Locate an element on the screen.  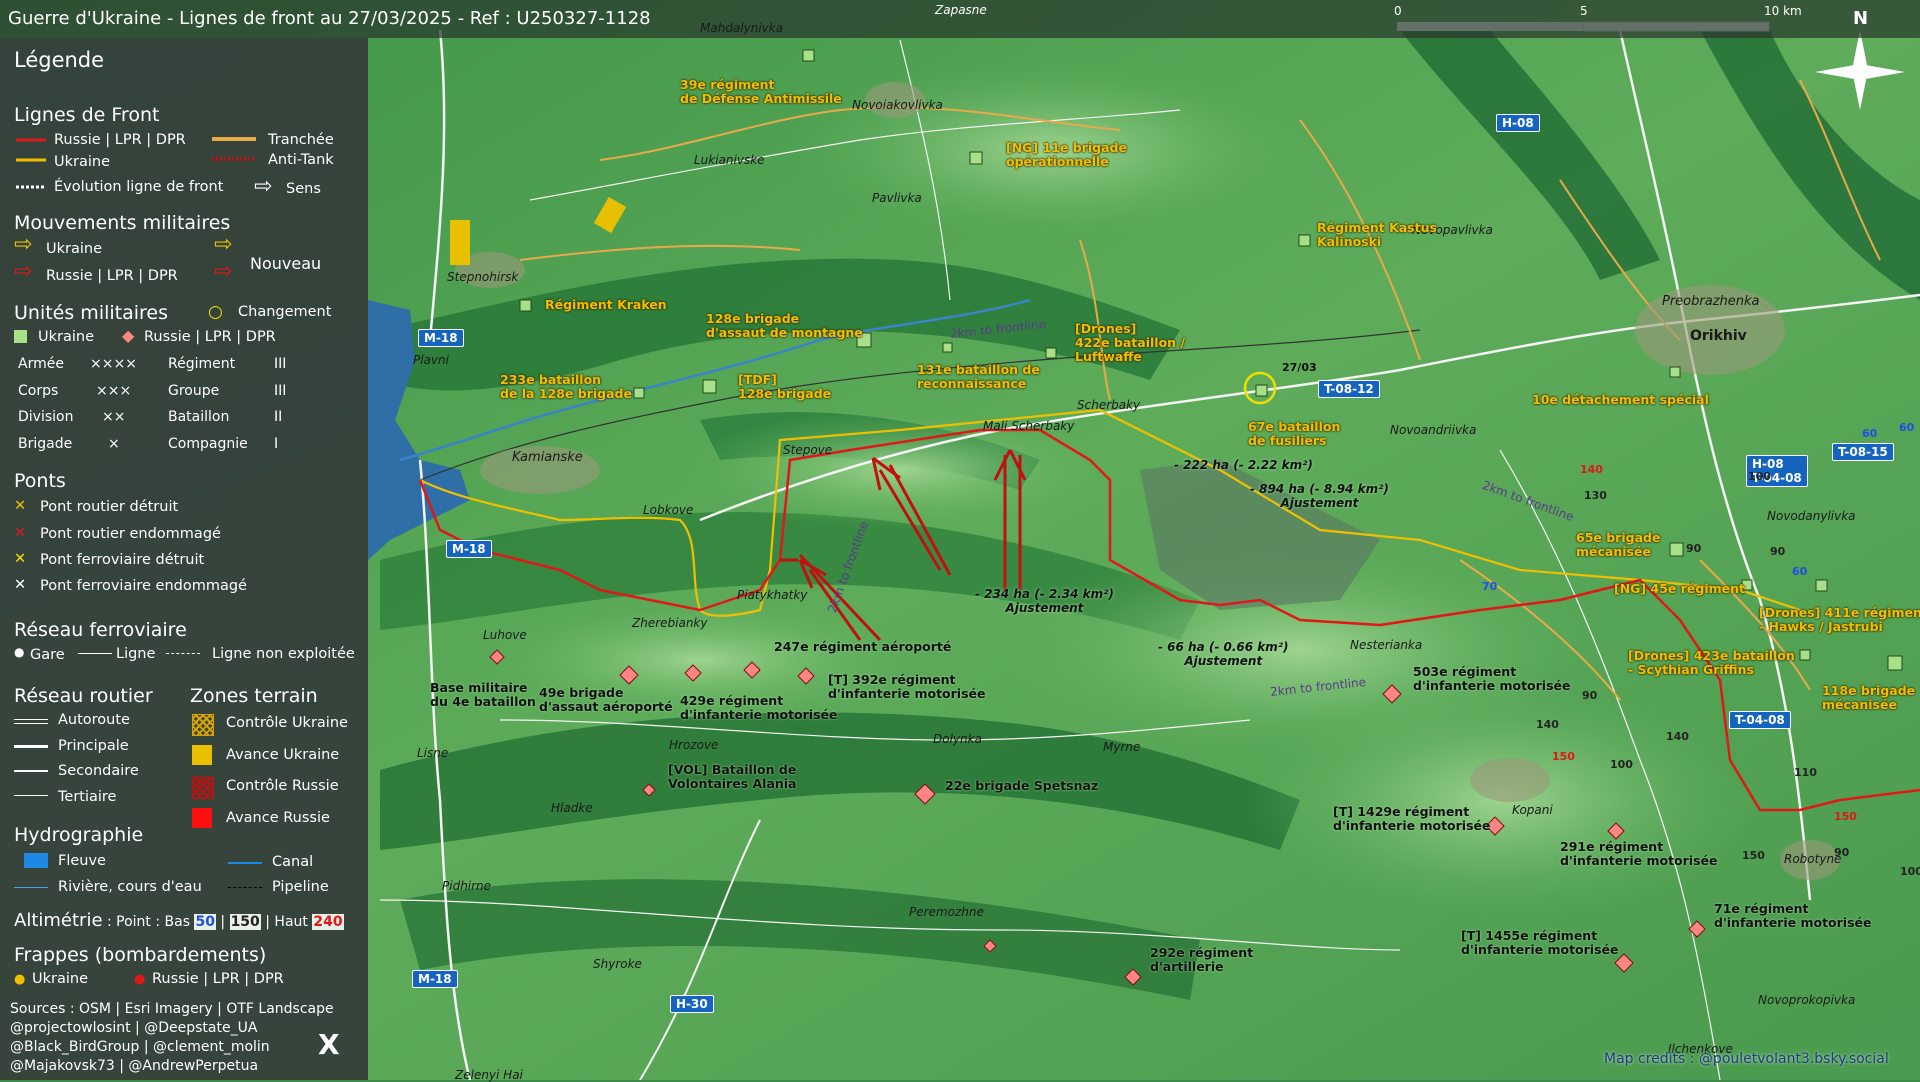
russia-unit-label: [T] 392e régiment d'infanterie motorisée is located at coordinates (906, 687).